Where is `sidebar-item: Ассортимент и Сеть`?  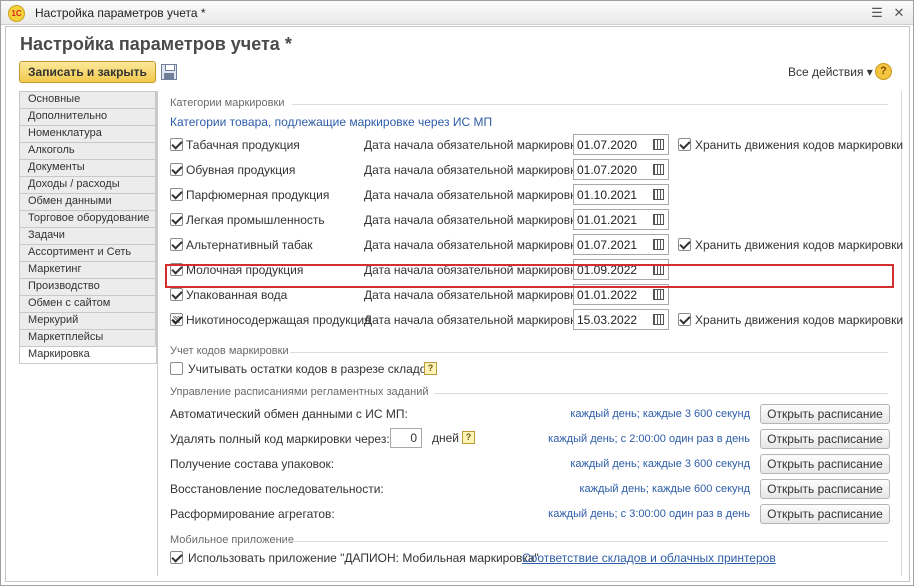 sidebar-item: Ассортимент и Сеть is located at coordinates (87, 252).